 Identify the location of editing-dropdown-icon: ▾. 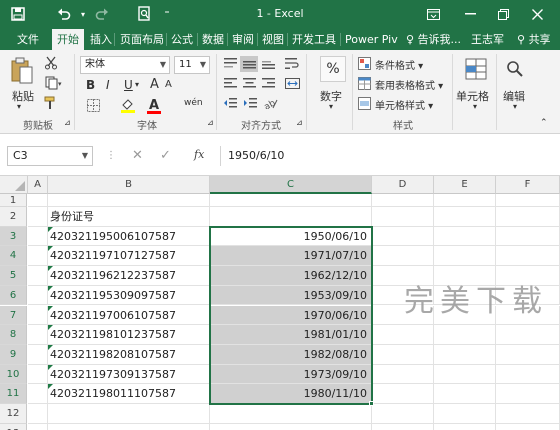
(515, 106).